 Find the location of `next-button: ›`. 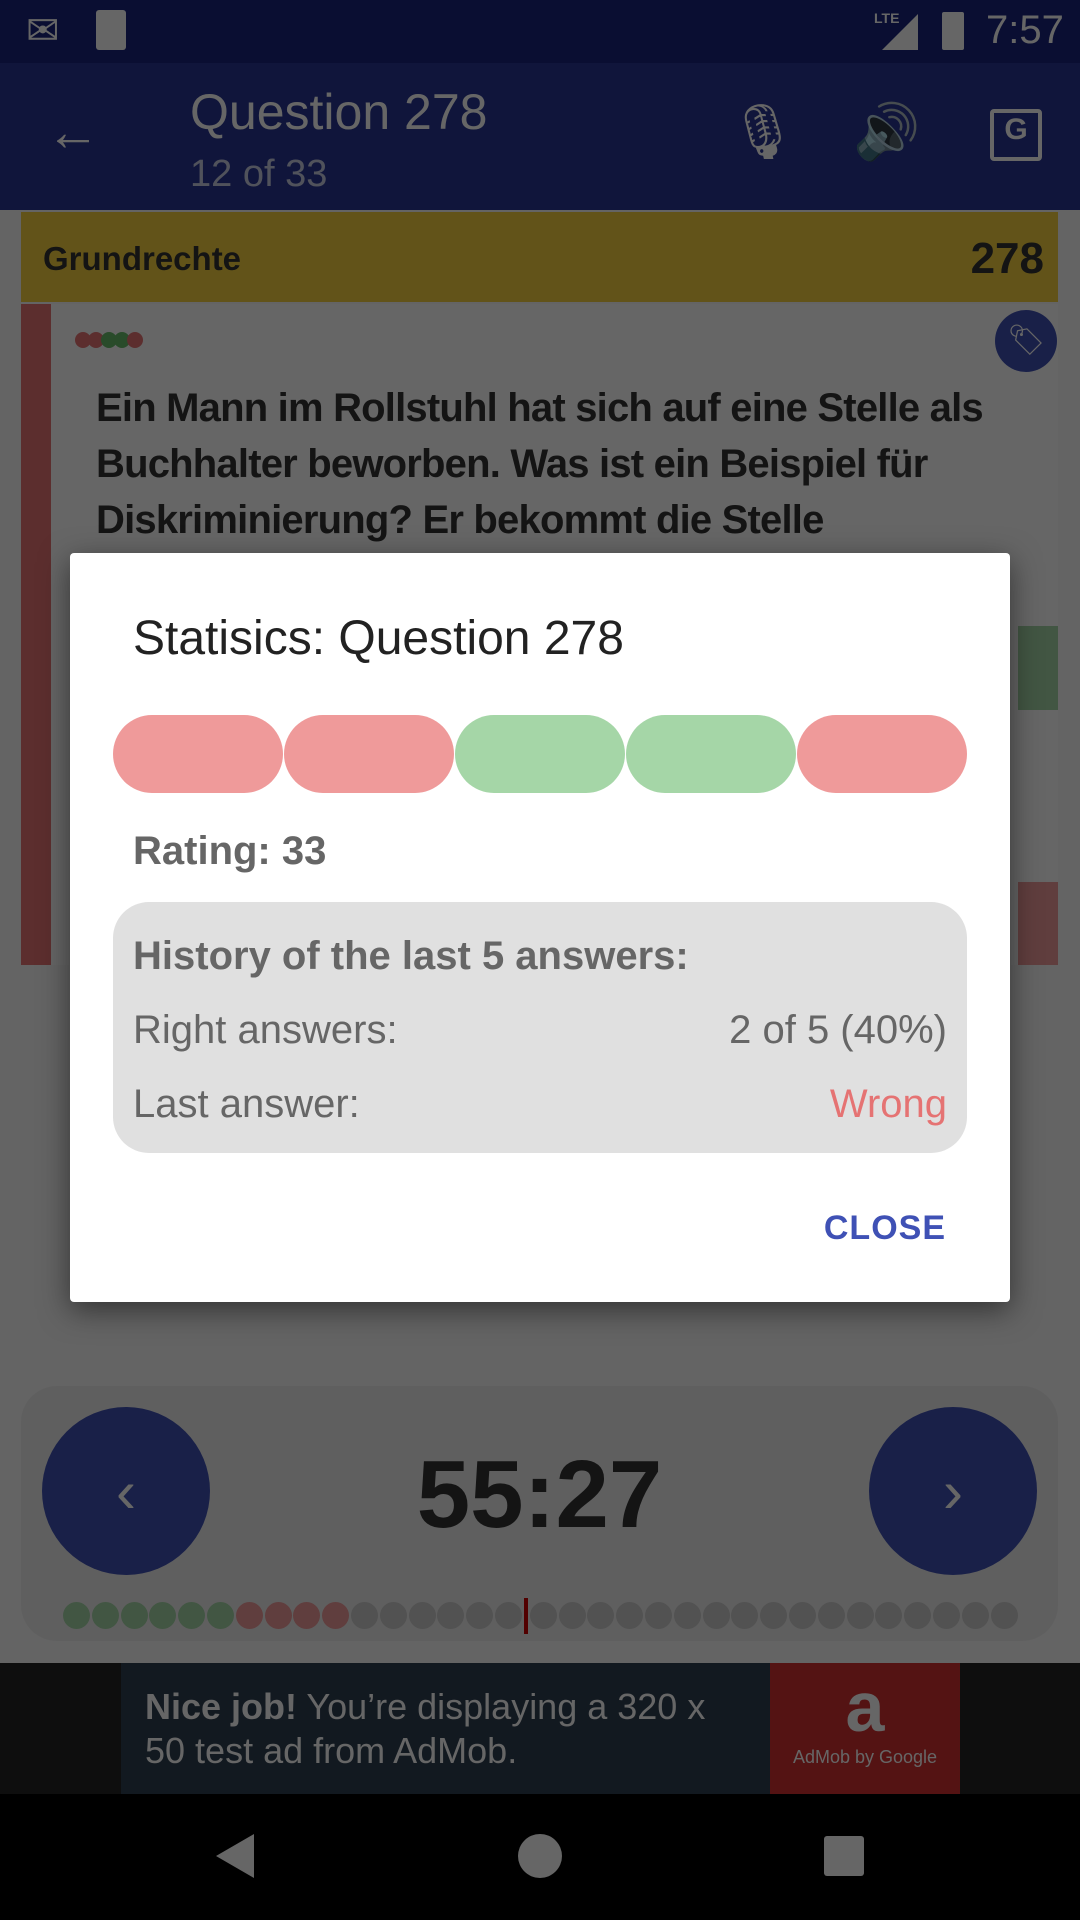

next-button: › is located at coordinates (953, 1491).